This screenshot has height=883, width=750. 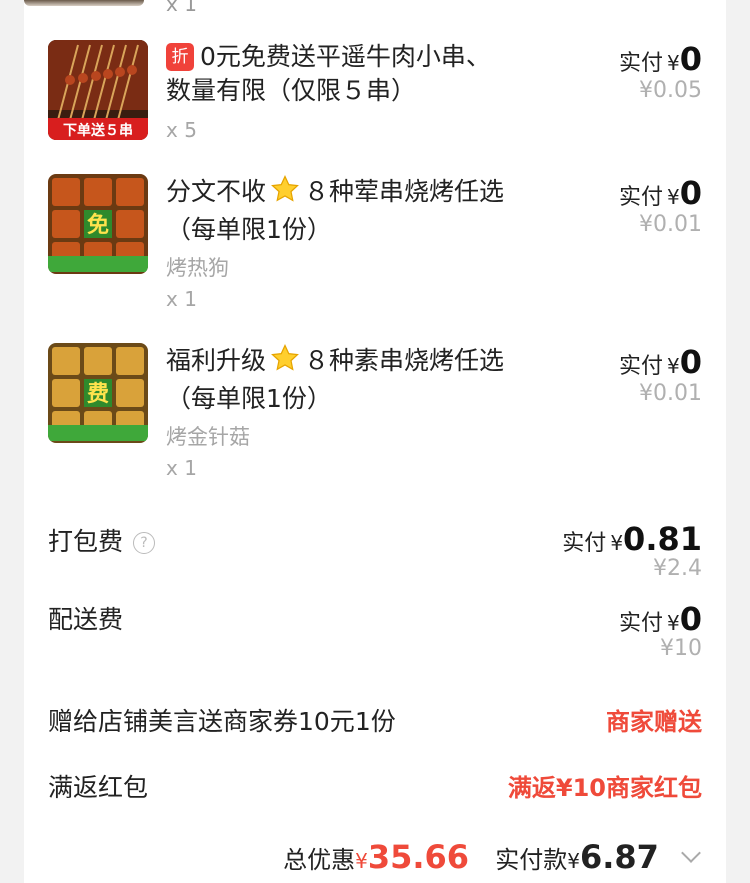 What do you see at coordinates (216, 360) in the screenshot?
I see `item-title-prefix: 福利升级` at bounding box center [216, 360].